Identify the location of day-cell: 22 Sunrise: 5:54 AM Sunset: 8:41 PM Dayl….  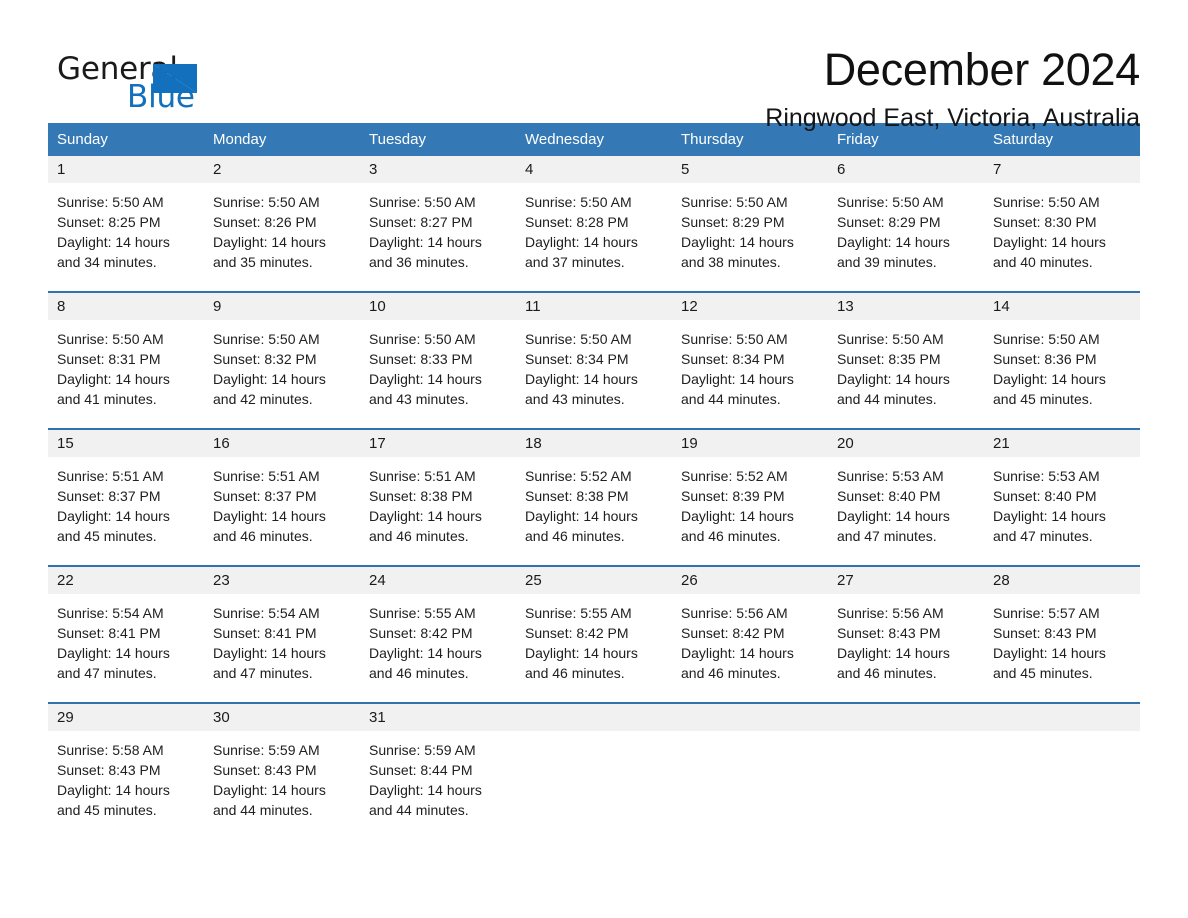
(126, 624).